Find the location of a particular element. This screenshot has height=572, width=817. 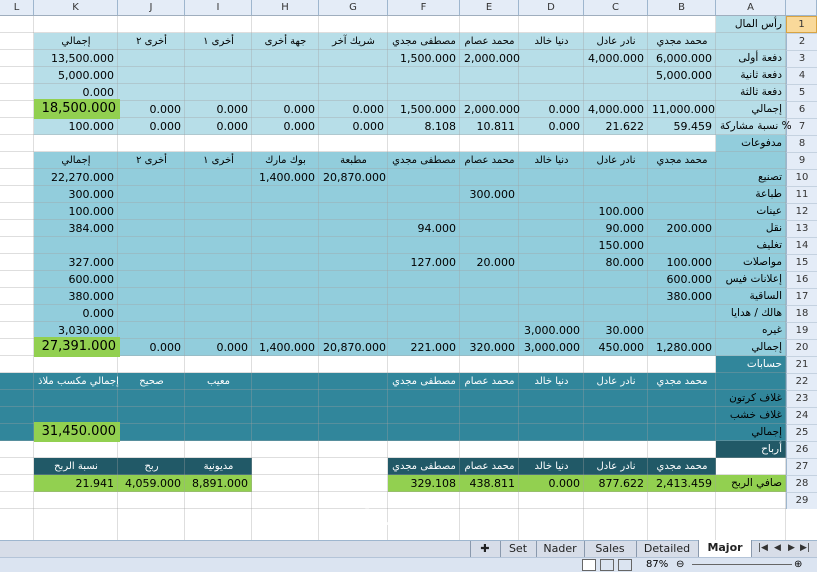

column-header-d: D is located at coordinates (551, 8).